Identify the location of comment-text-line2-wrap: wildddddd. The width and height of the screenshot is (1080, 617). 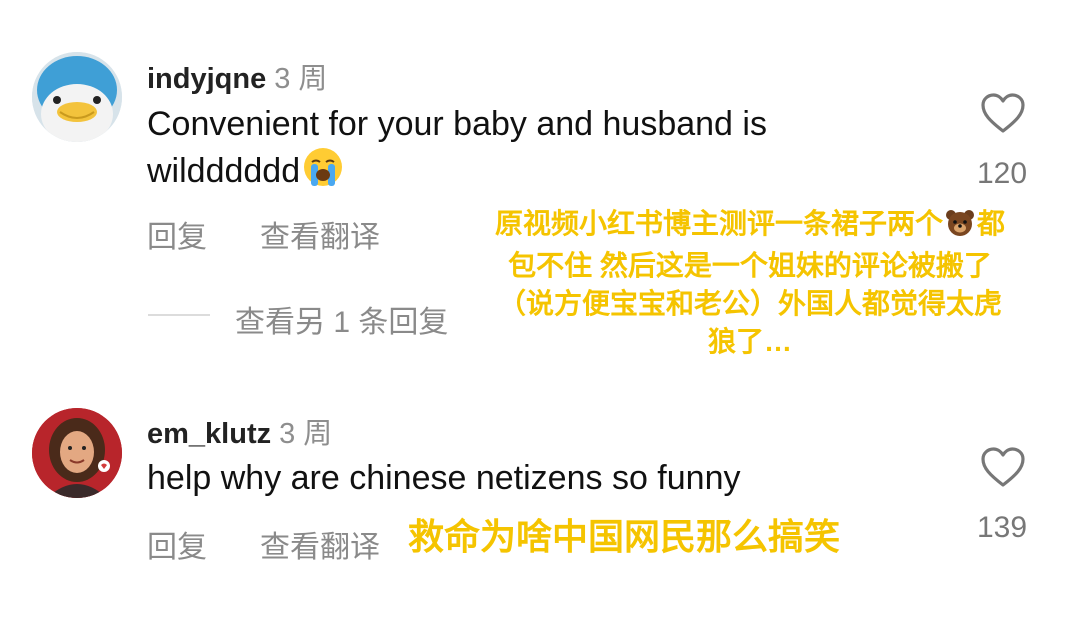
(245, 172).